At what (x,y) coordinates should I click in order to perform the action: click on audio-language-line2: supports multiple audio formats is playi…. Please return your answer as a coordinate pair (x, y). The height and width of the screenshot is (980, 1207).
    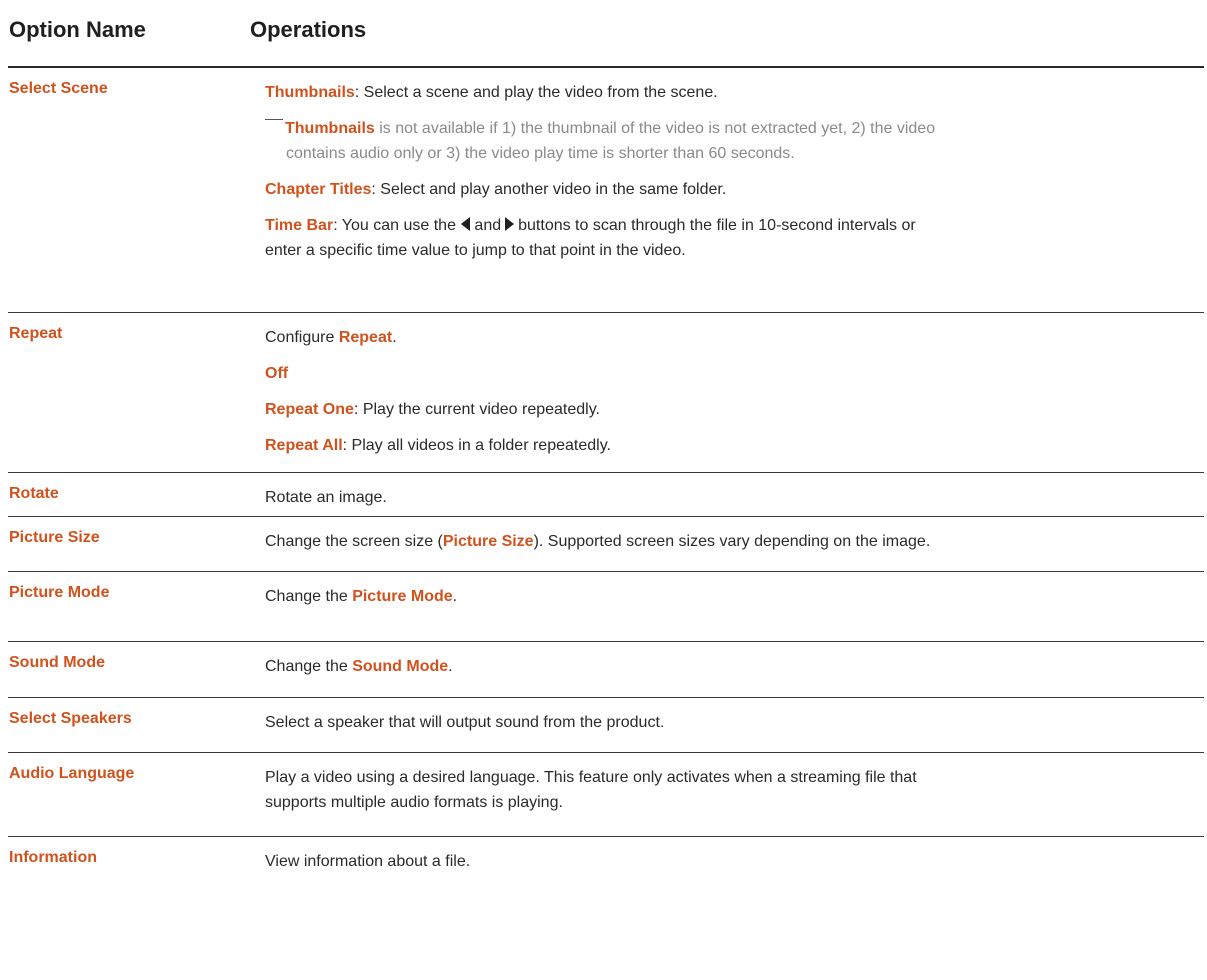
    Looking at the image, I should click on (414, 802).